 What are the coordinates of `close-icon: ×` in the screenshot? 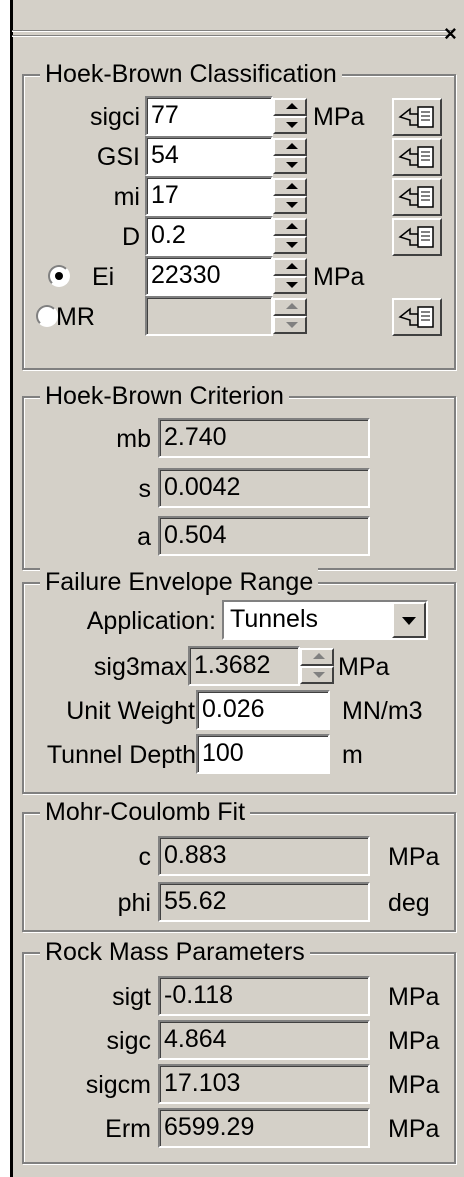 It's located at (450, 34).